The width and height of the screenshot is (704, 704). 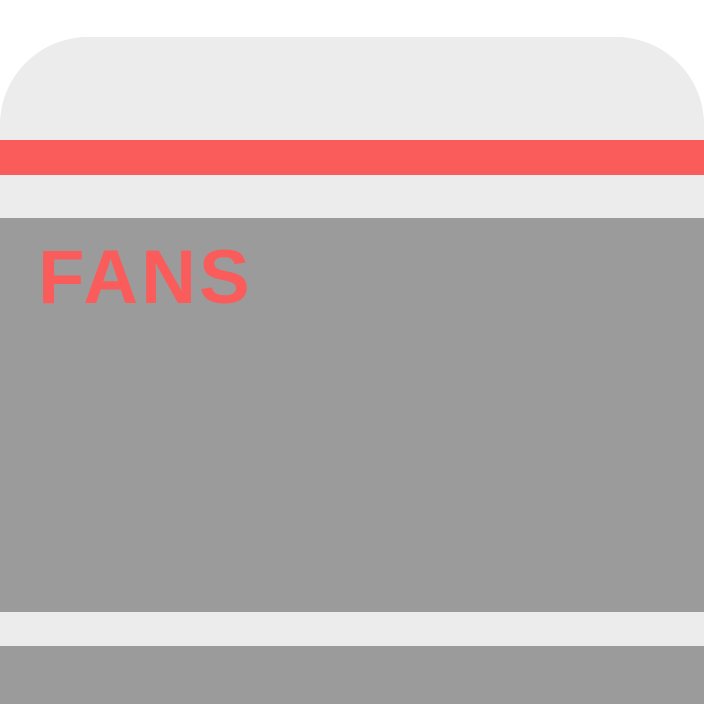 What do you see at coordinates (352, 157) in the screenshot?
I see `accent-stripe` at bounding box center [352, 157].